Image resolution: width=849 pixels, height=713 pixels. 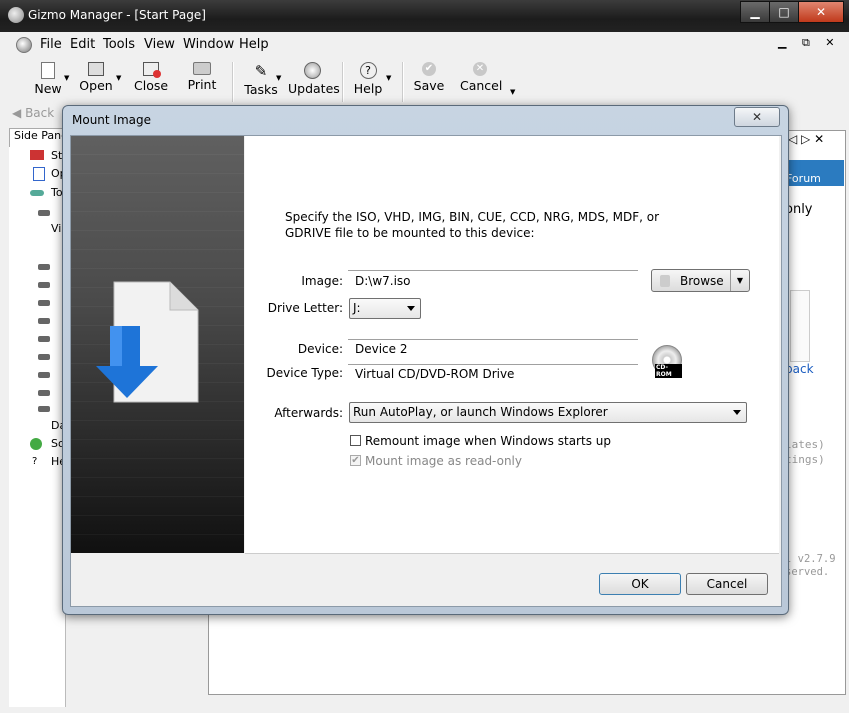 What do you see at coordinates (308, 413) in the screenshot?
I see `afterwards-label: Afterwards:` at bounding box center [308, 413].